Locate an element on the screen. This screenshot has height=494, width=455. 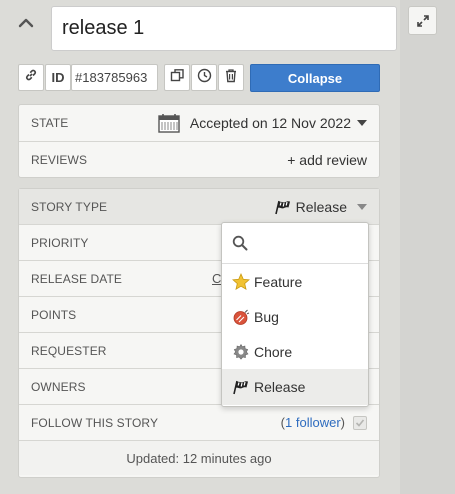
story-type-option-bug: Bug is located at coordinates (295, 316).